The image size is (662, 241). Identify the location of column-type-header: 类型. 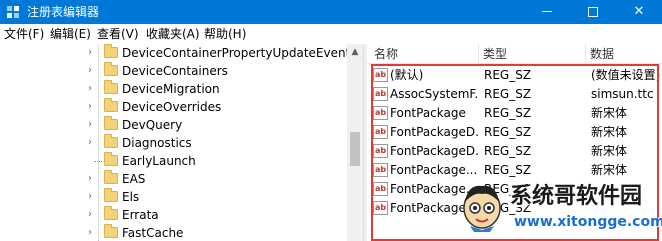
(495, 54).